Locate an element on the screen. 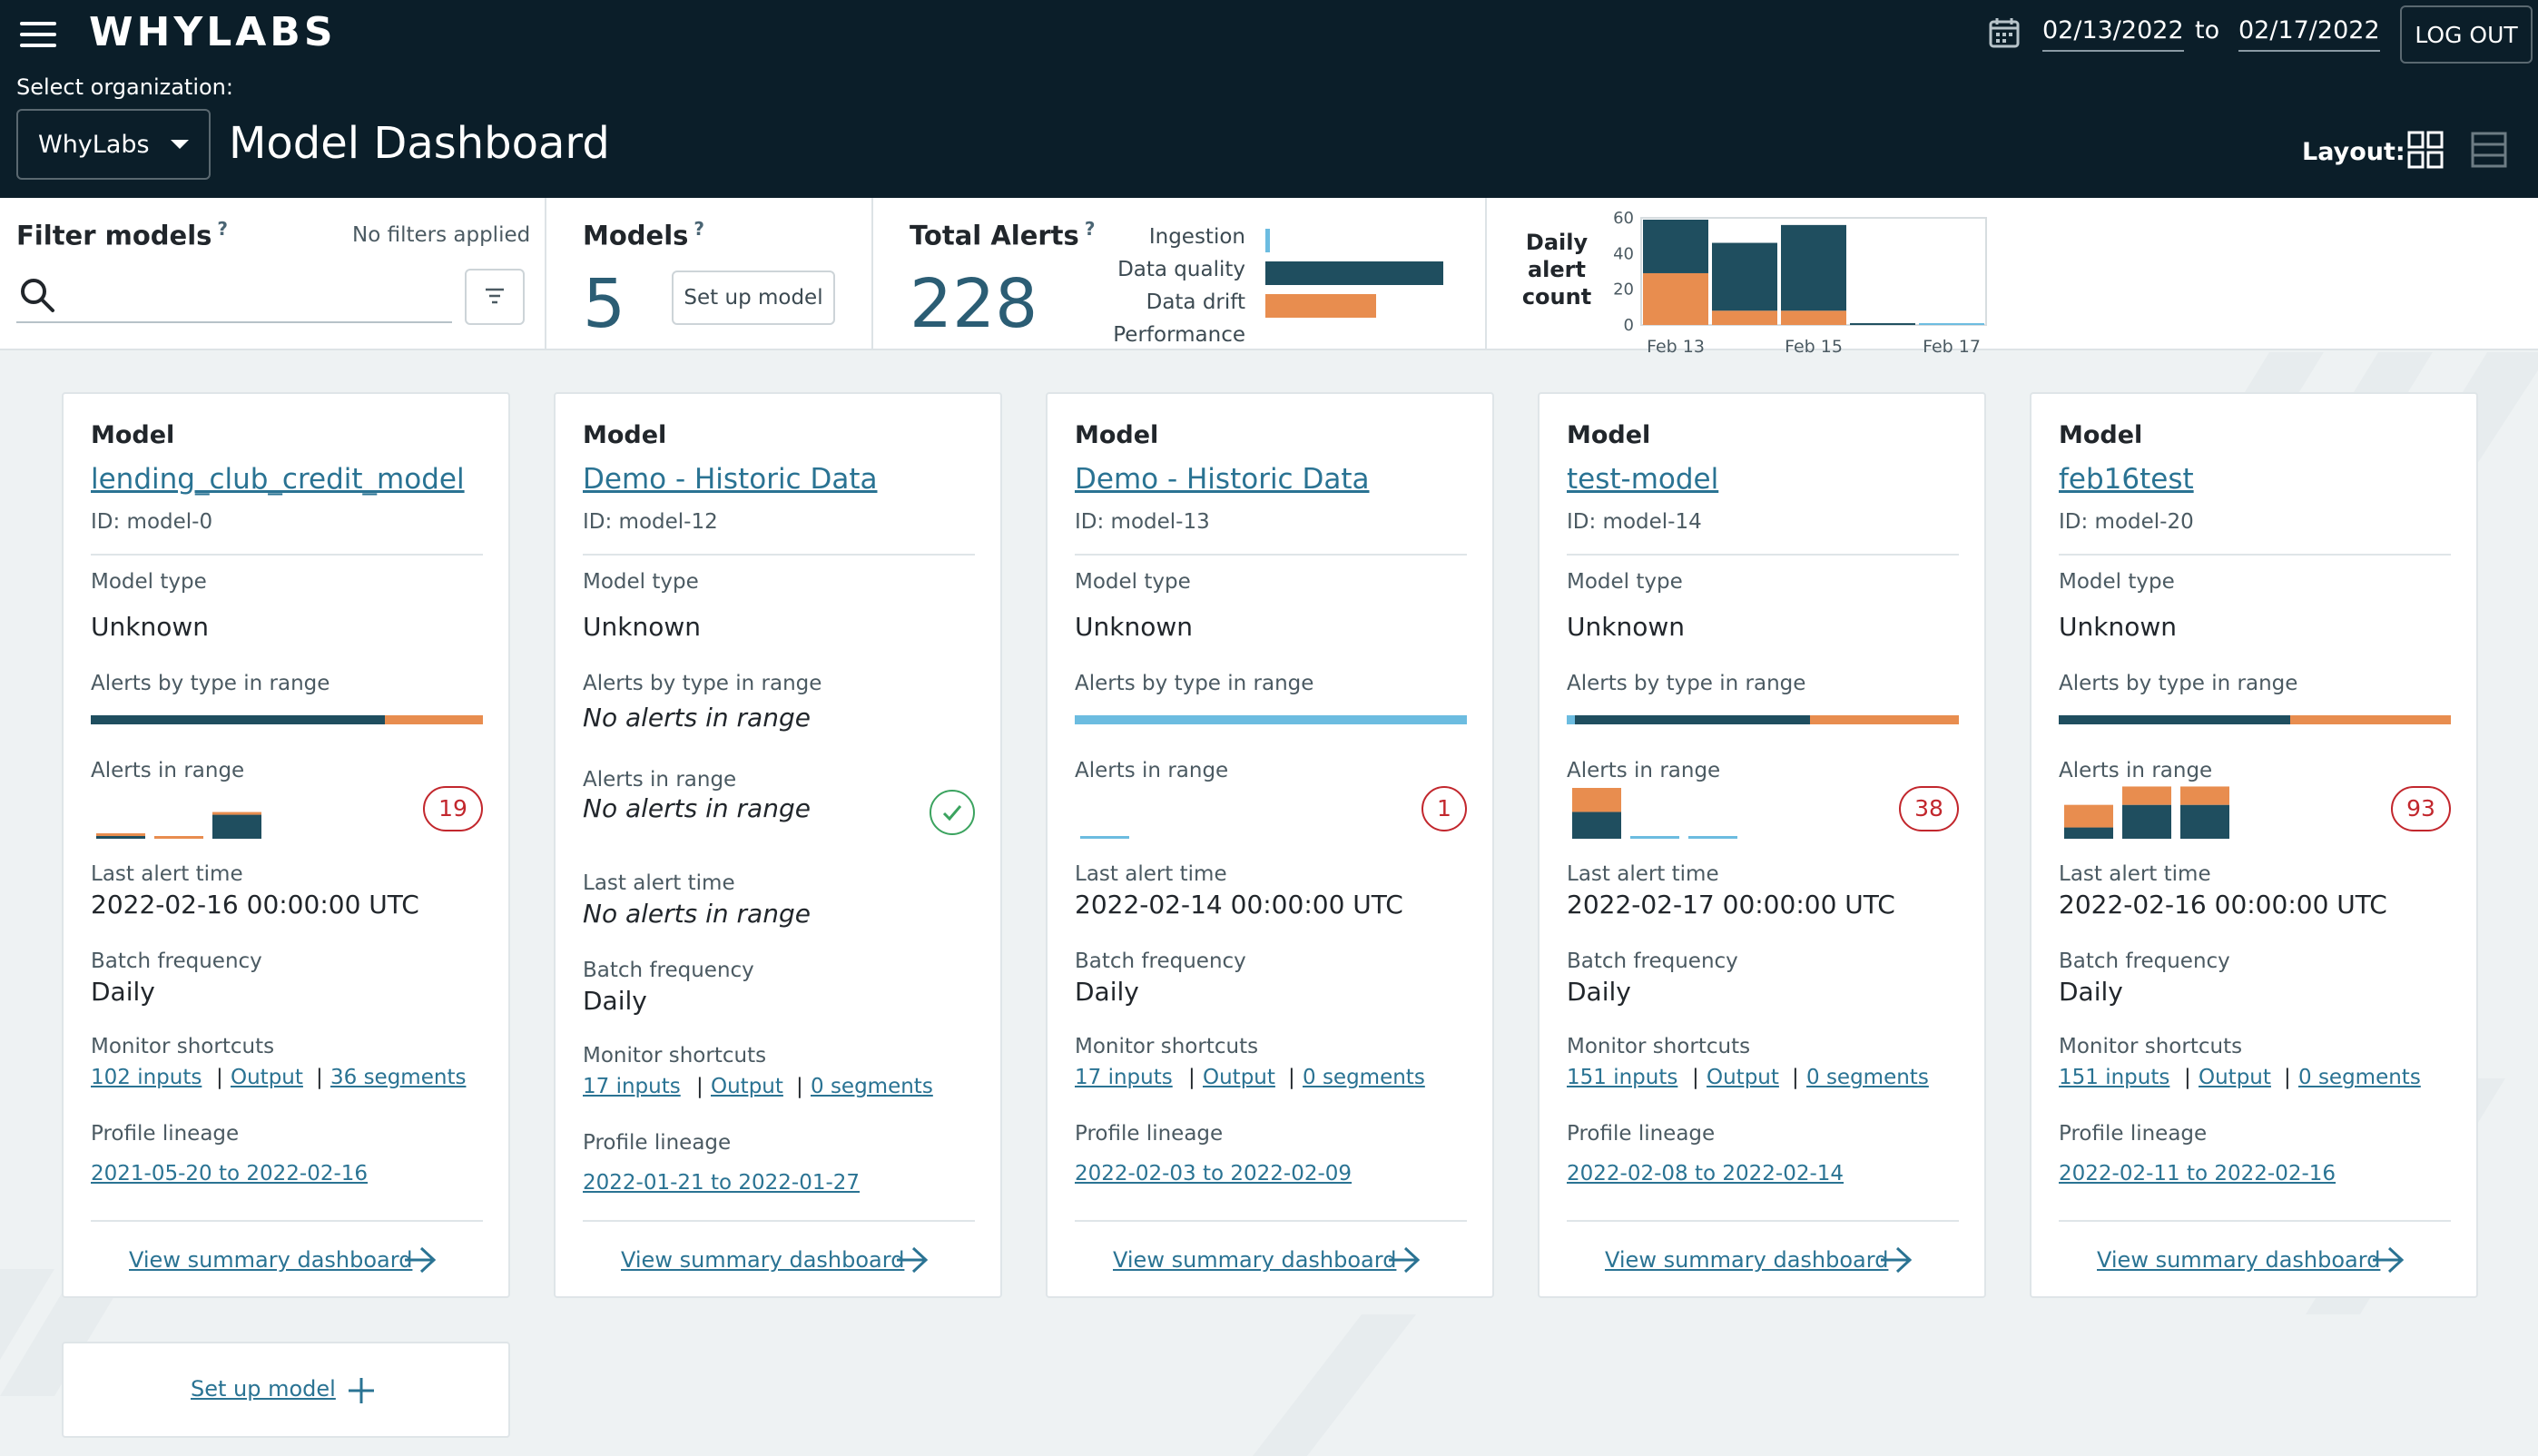 The image size is (2538, 1456). plus-icon is located at coordinates (362, 1390).